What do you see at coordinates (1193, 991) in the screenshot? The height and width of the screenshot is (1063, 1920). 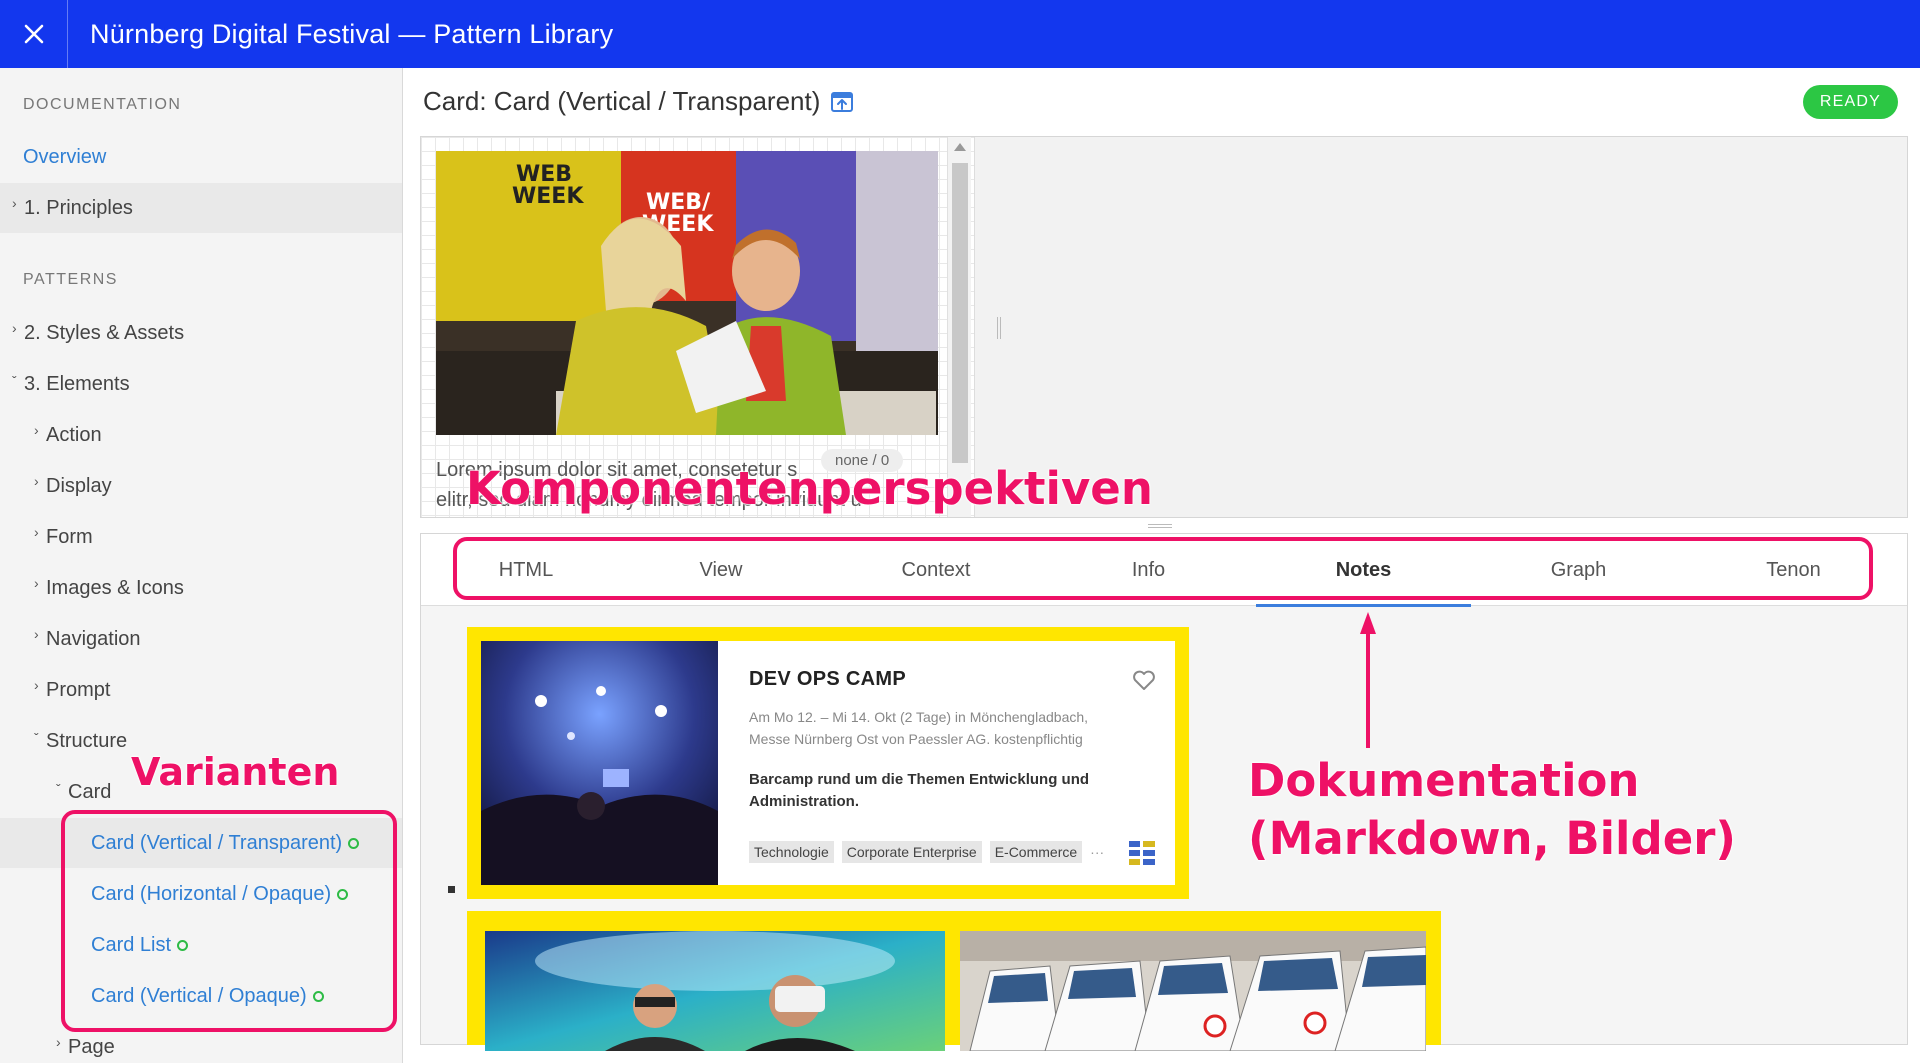 I see `electric-cars-photo` at bounding box center [1193, 991].